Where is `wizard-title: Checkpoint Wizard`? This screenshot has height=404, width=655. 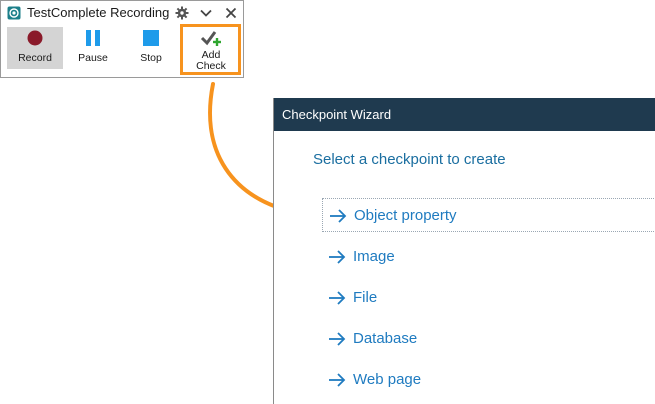
wizard-title: Checkpoint Wizard is located at coordinates (337, 114).